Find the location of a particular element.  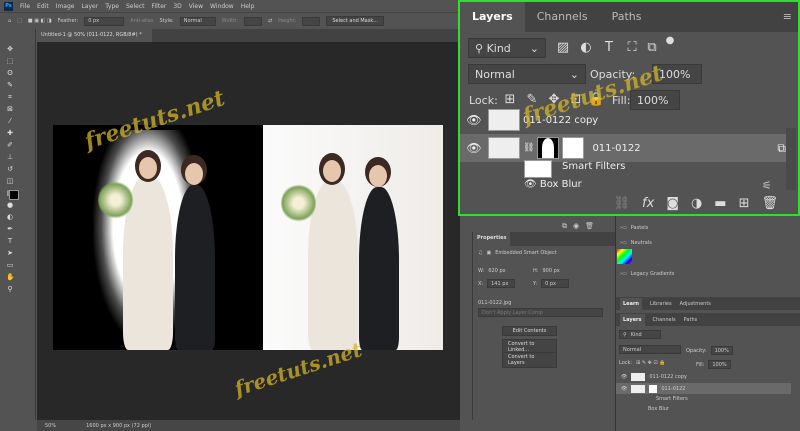

quick-select-icon: ✎ is located at coordinates (10, 85).